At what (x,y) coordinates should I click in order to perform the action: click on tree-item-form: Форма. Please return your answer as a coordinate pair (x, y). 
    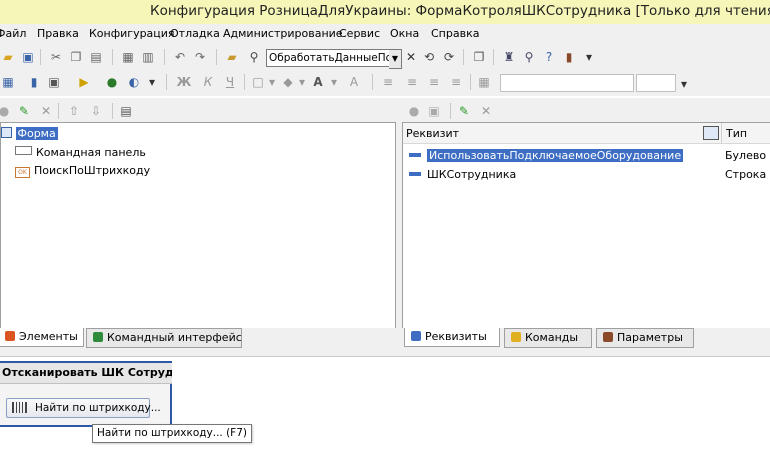
    Looking at the image, I should click on (29, 134).